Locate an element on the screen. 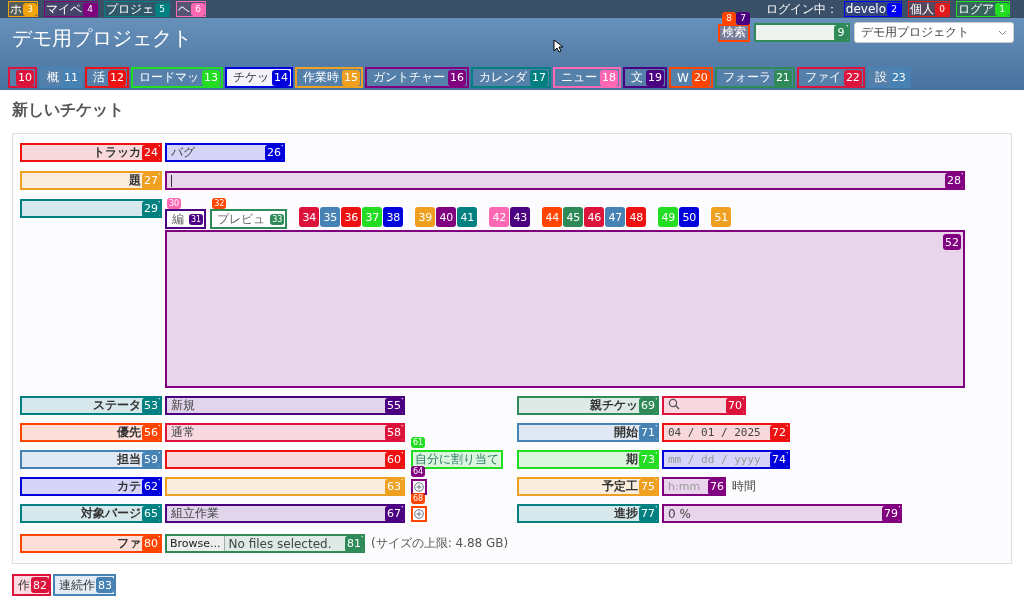 The width and height of the screenshot is (1024, 602). field-value: 新規 is located at coordinates (183, 405).